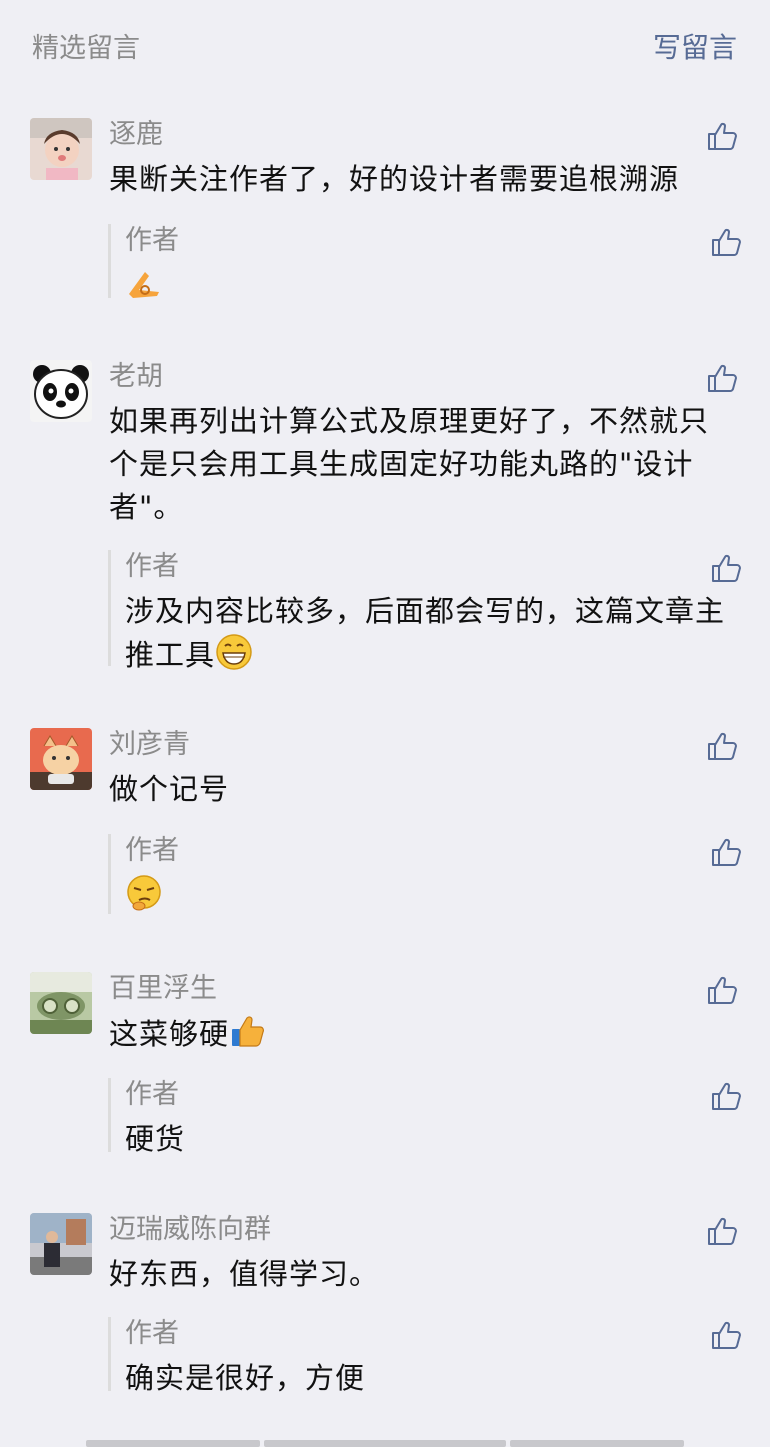 The width and height of the screenshot is (770, 1447). I want to click on comment-text-content: 这菜够硬, so click(169, 1034).